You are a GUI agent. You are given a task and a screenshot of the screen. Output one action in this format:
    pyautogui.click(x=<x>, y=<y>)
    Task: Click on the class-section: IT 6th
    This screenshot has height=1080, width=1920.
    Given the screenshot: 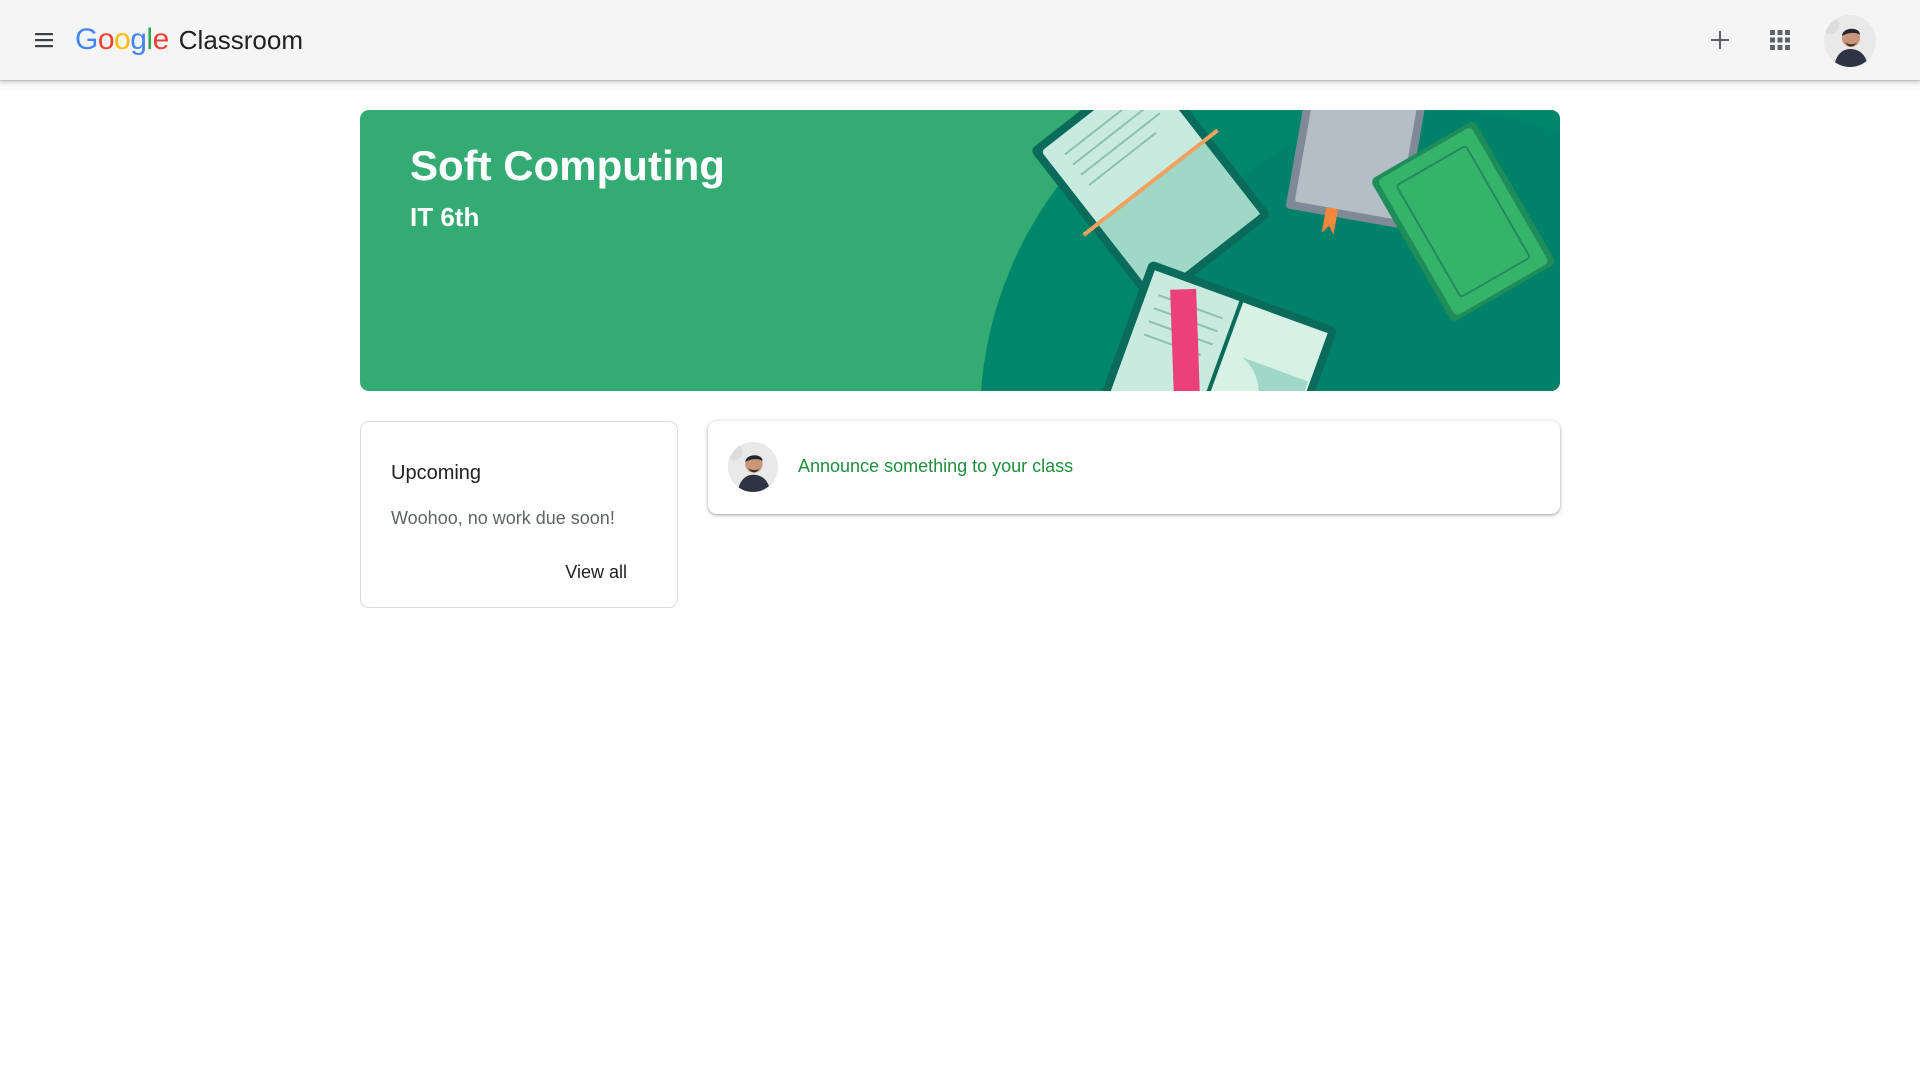 What is the action you would take?
    pyautogui.click(x=445, y=217)
    